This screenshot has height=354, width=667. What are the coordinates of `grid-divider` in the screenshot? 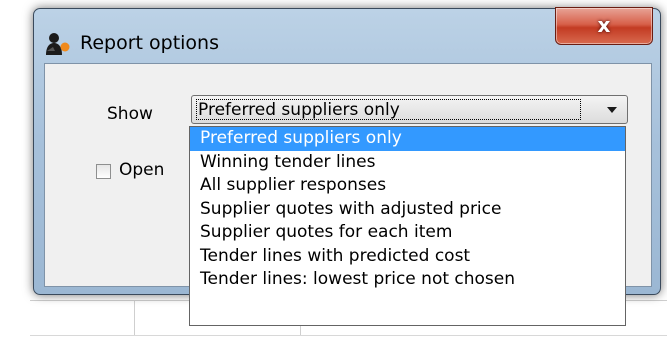 It's located at (134, 318).